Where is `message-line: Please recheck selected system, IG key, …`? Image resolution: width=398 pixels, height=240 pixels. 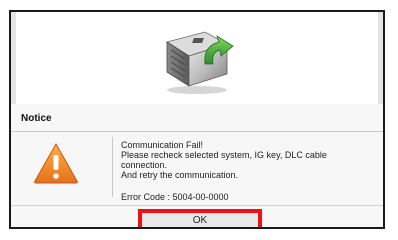
message-line: Please recheck selected system, IG key, … is located at coordinates (224, 155).